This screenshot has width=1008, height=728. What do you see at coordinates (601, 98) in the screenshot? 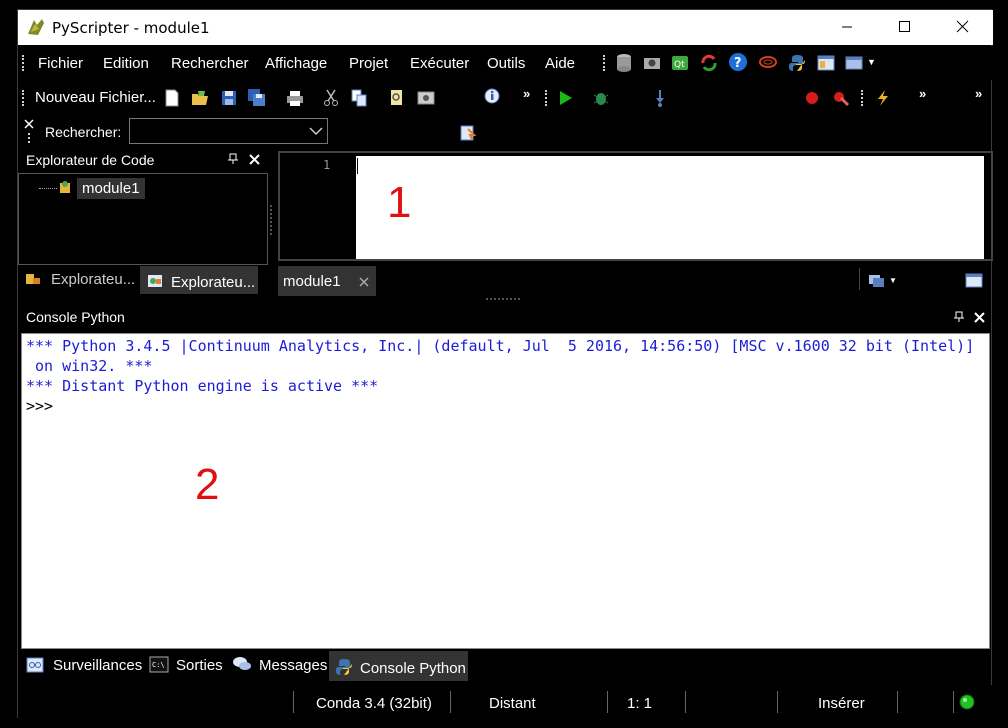
I see `debug-icon` at bounding box center [601, 98].